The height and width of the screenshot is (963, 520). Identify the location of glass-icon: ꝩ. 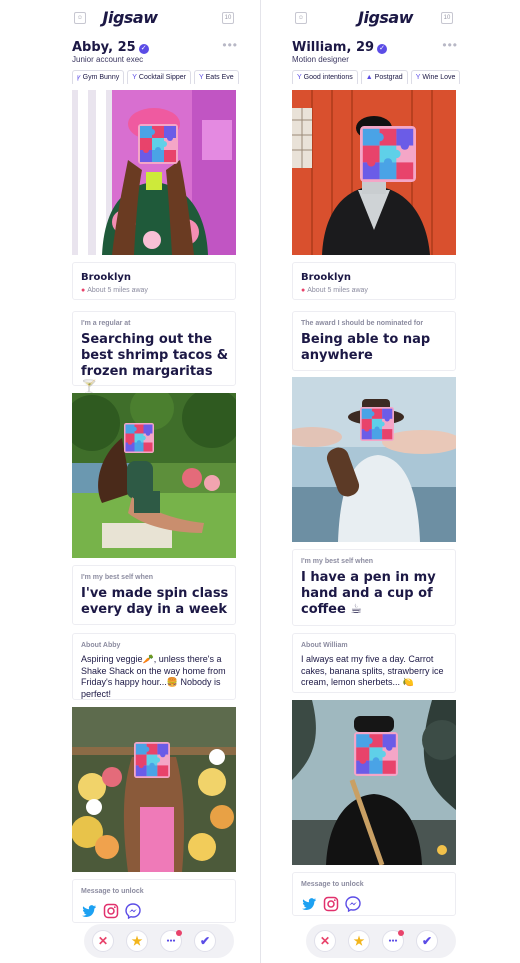
(79, 77).